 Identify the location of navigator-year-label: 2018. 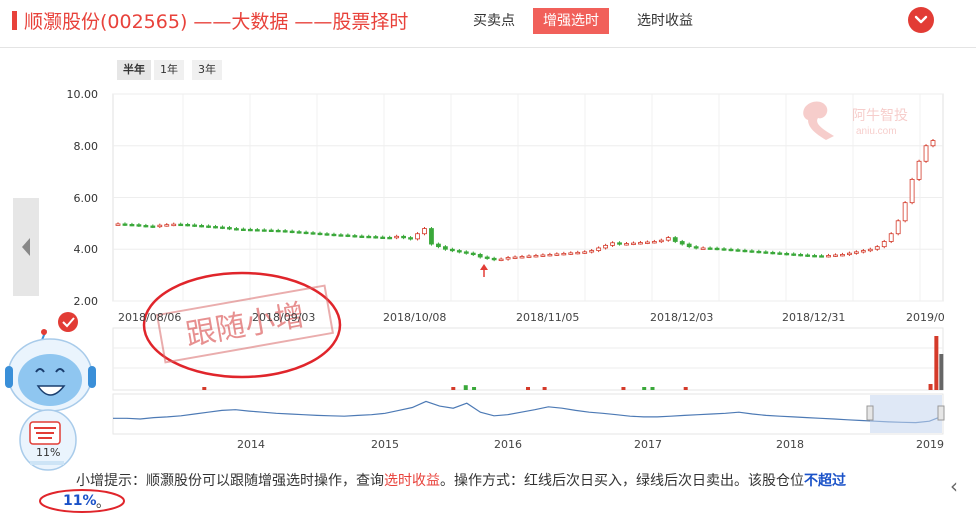
(790, 444).